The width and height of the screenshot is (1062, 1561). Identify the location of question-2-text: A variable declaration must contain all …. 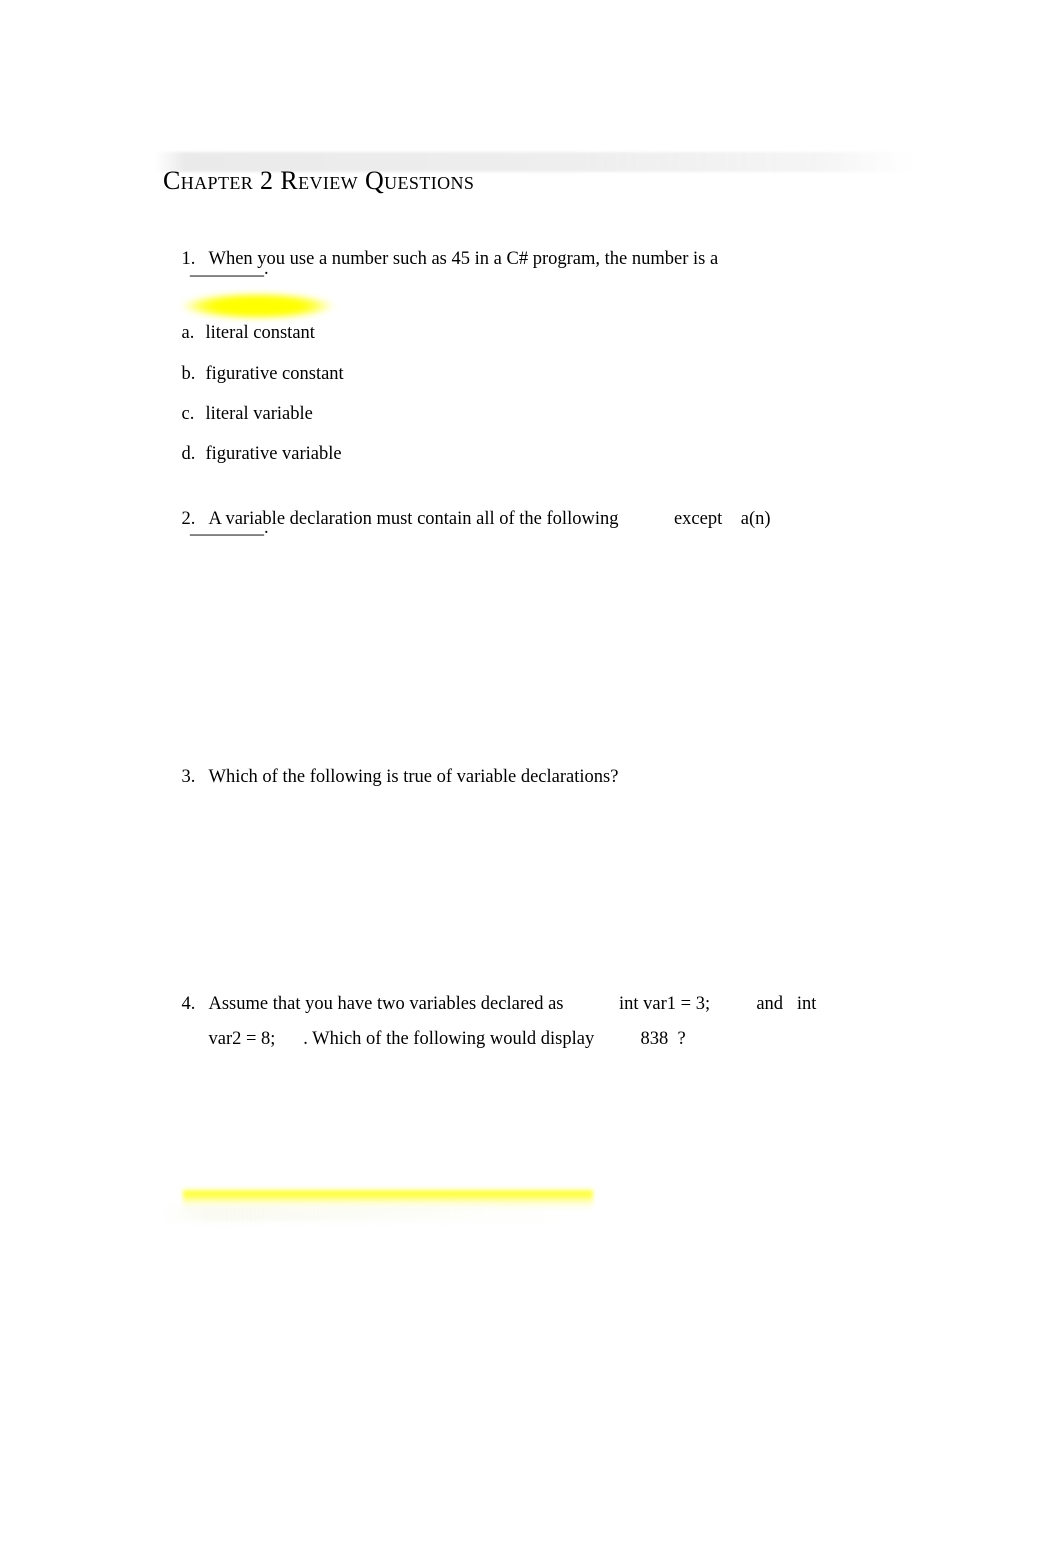
(489, 518).